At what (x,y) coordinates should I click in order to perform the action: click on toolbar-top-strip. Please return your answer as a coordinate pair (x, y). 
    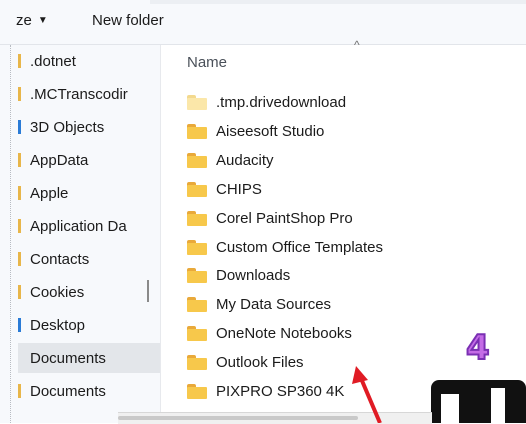
    Looking at the image, I should click on (338, 2).